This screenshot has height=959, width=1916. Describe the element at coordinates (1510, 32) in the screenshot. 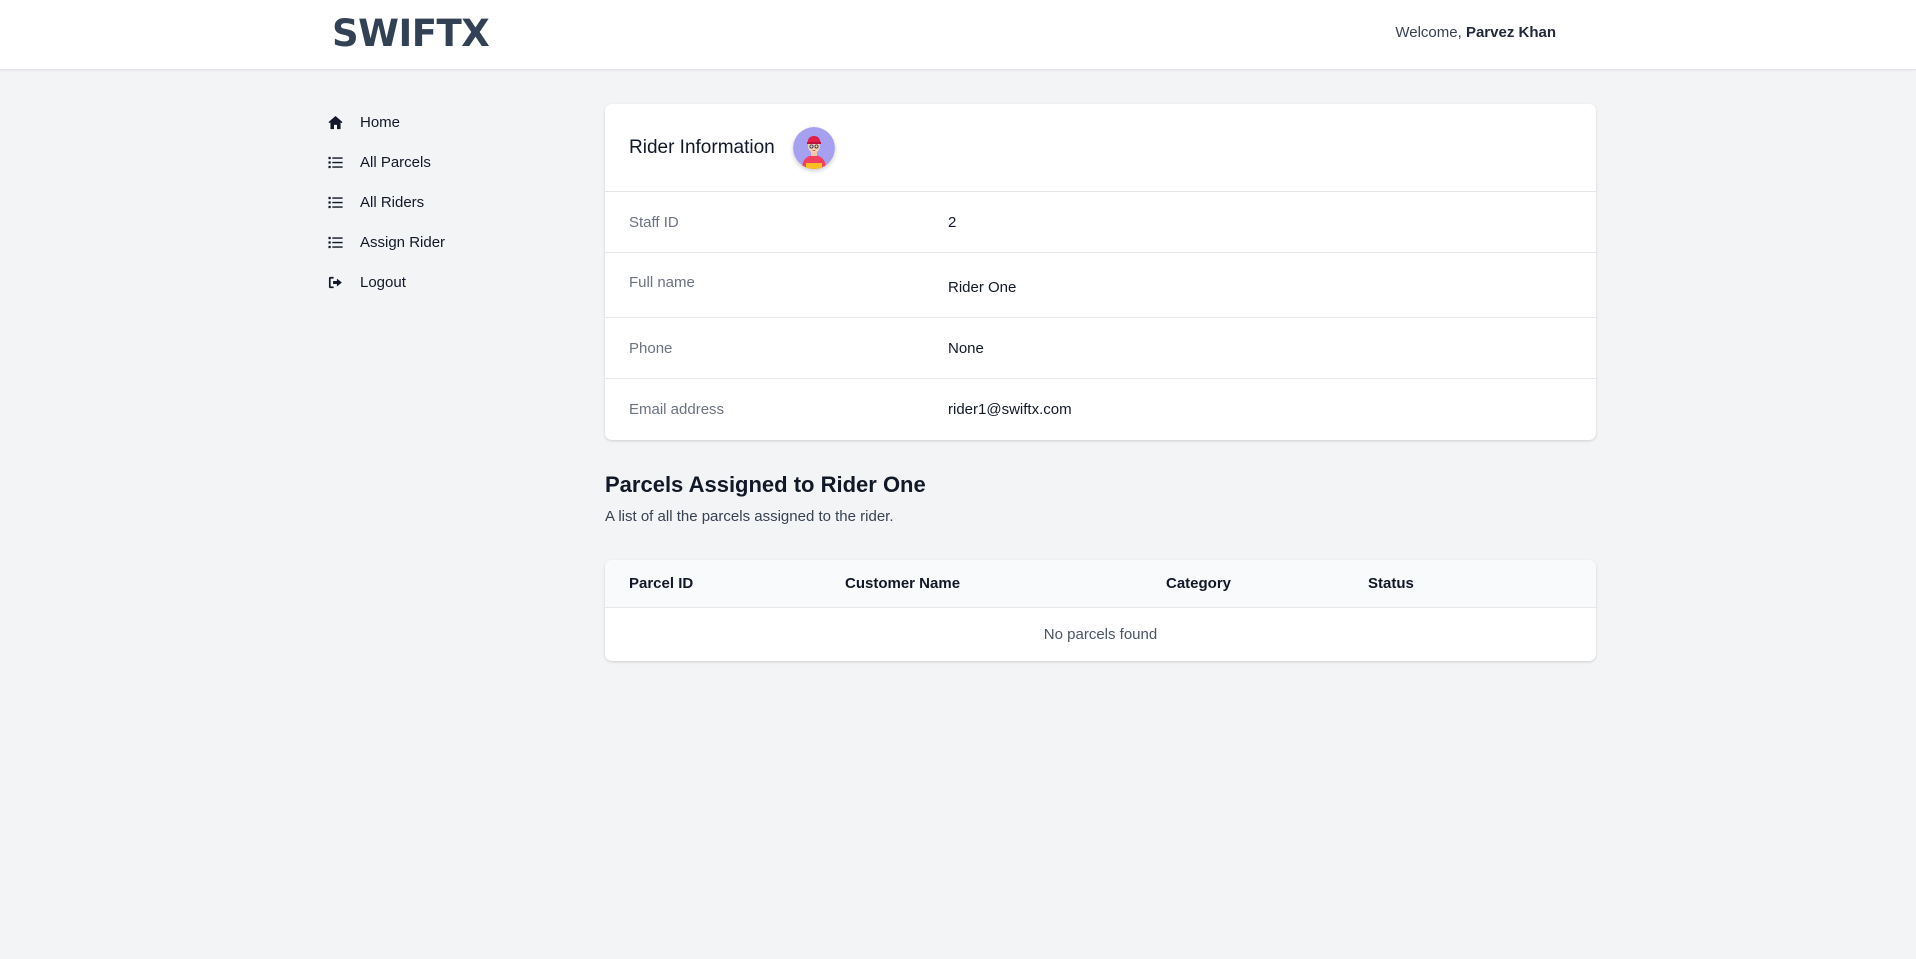

I see `user-name: Parvez Khan` at that location.